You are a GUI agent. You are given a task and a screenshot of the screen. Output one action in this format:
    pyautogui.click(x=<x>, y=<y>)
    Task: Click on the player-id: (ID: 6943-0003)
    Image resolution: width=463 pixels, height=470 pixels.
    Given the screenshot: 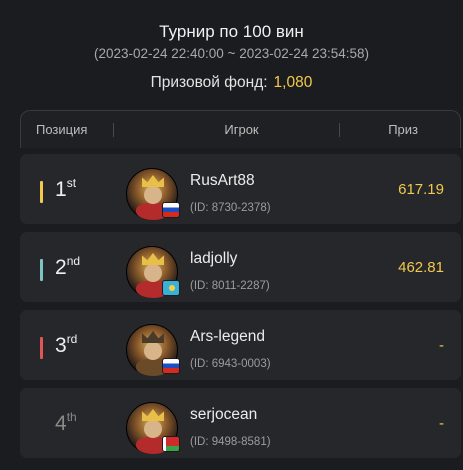 What is the action you would take?
    pyautogui.click(x=230, y=364)
    